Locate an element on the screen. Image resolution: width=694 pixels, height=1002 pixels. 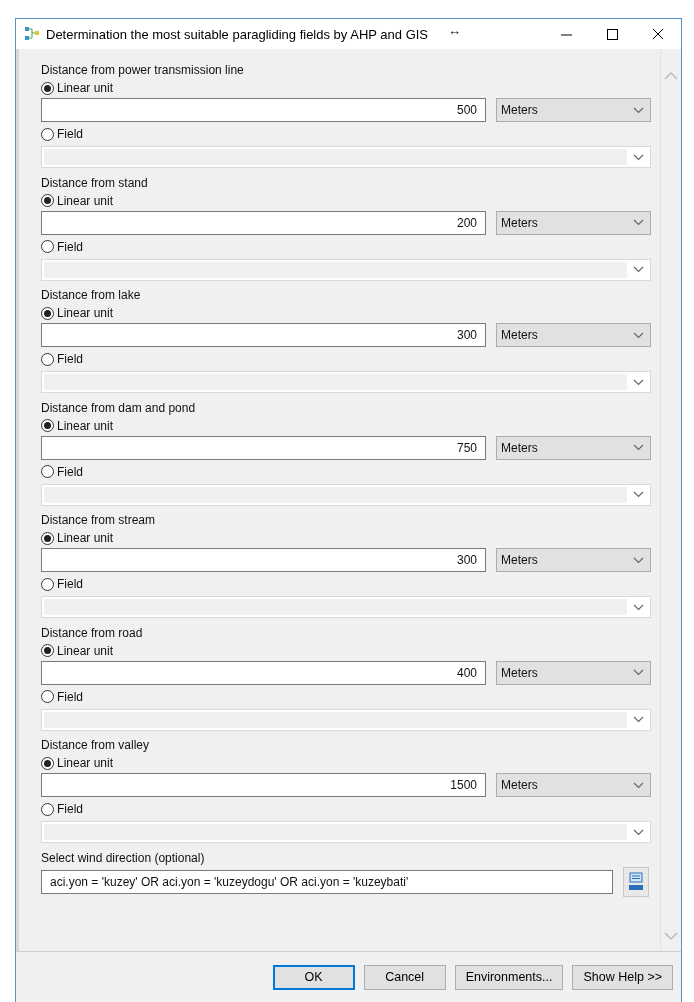
sql-icon is located at coordinates (636, 881).